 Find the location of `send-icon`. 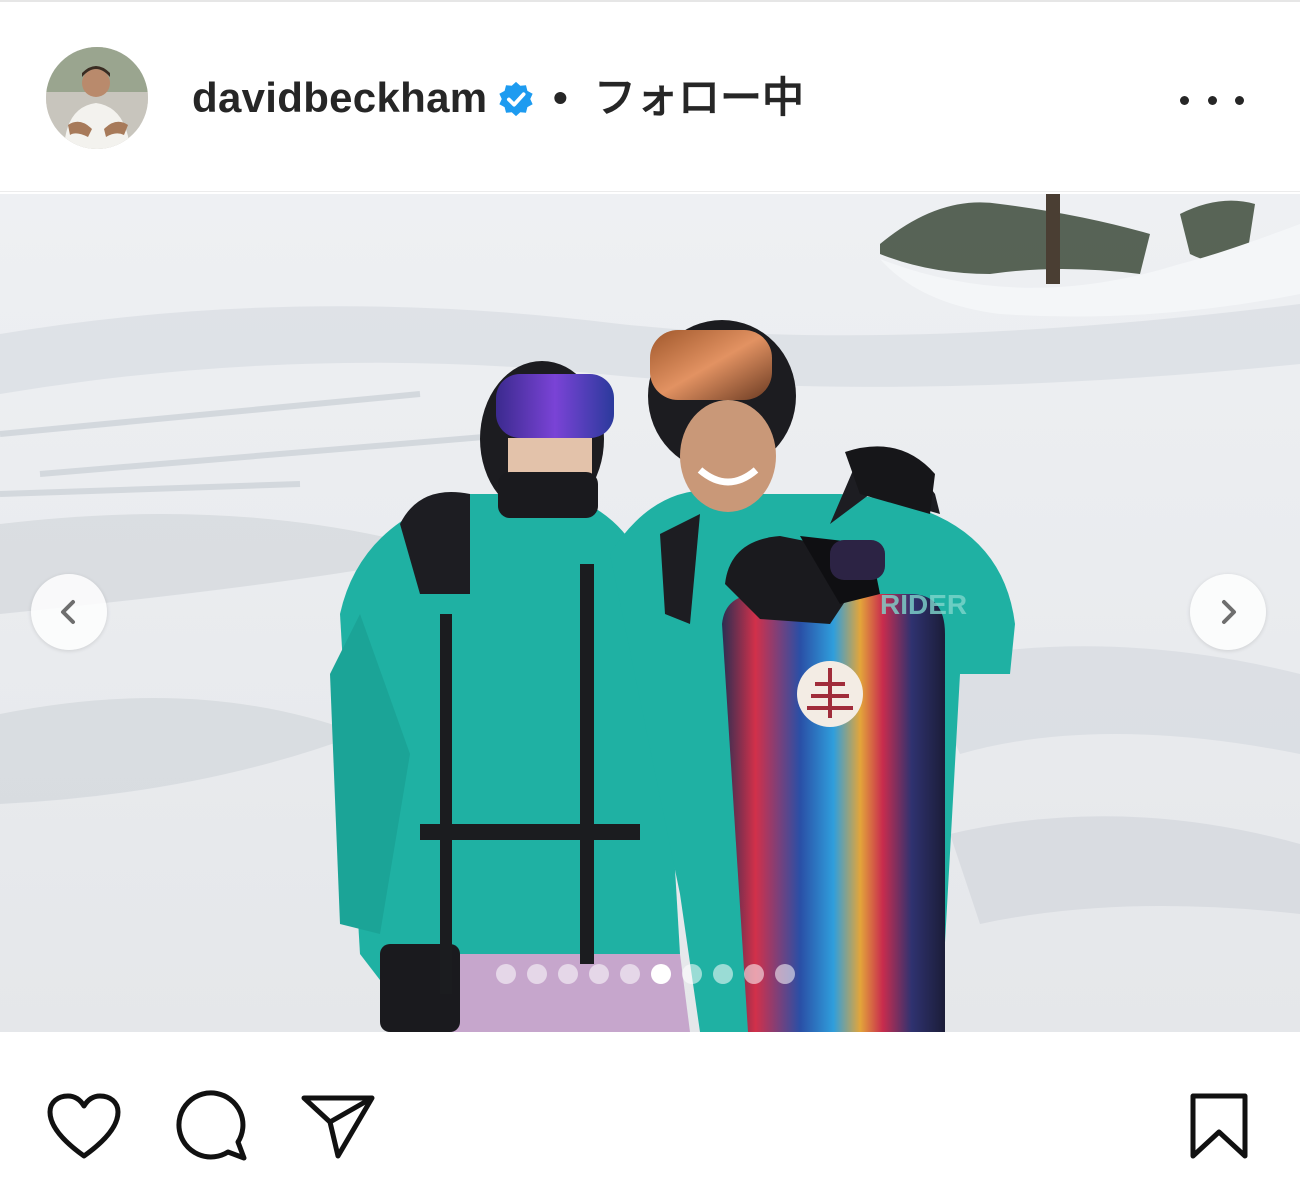

send-icon is located at coordinates (338, 1128).